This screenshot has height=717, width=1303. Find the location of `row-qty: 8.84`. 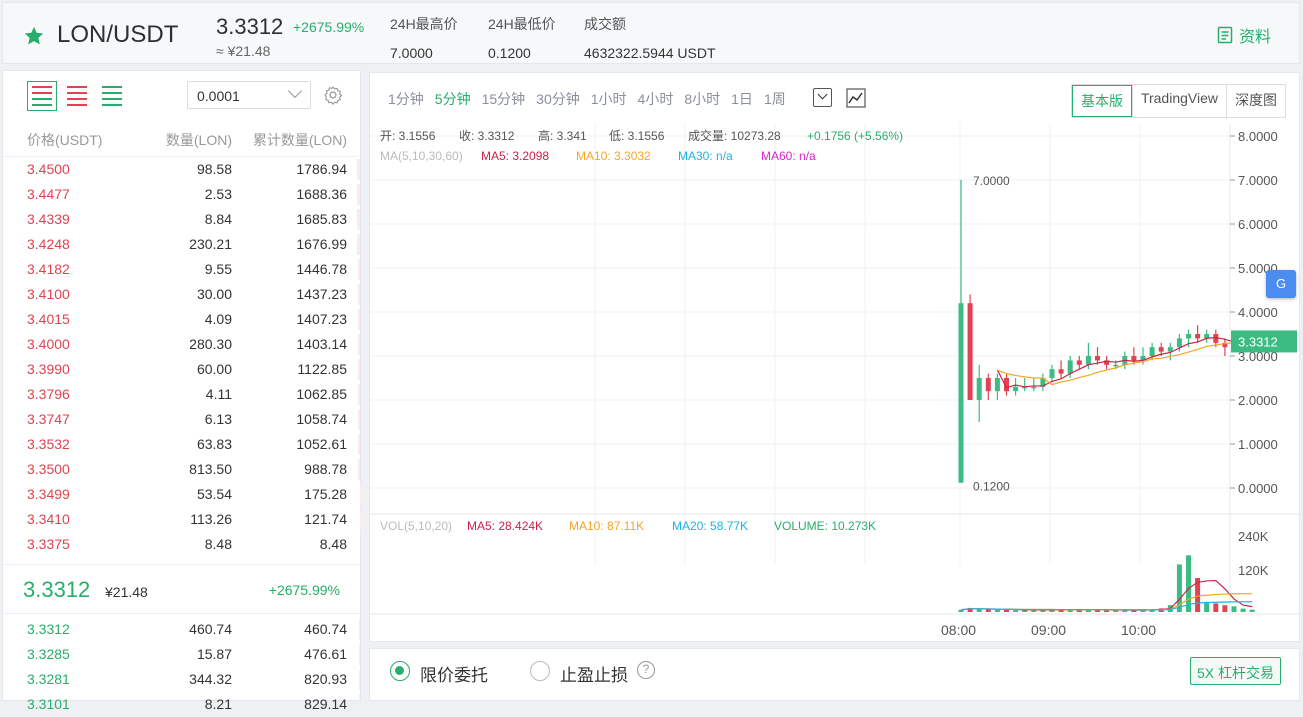

row-qty: 8.84 is located at coordinates (218, 219).